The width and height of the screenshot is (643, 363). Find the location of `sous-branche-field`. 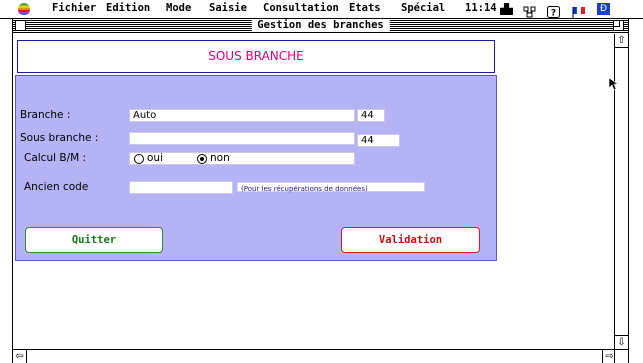

sous-branche-field is located at coordinates (242, 138).